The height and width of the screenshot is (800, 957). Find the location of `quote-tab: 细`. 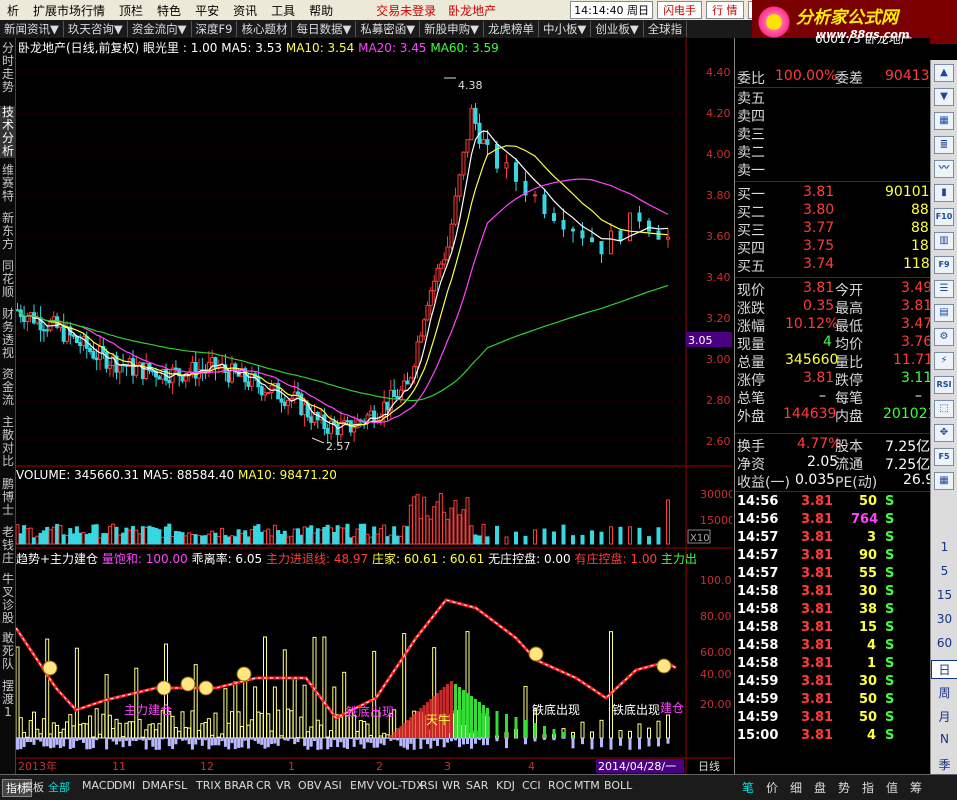

quote-tab: 细 is located at coordinates (796, 787).